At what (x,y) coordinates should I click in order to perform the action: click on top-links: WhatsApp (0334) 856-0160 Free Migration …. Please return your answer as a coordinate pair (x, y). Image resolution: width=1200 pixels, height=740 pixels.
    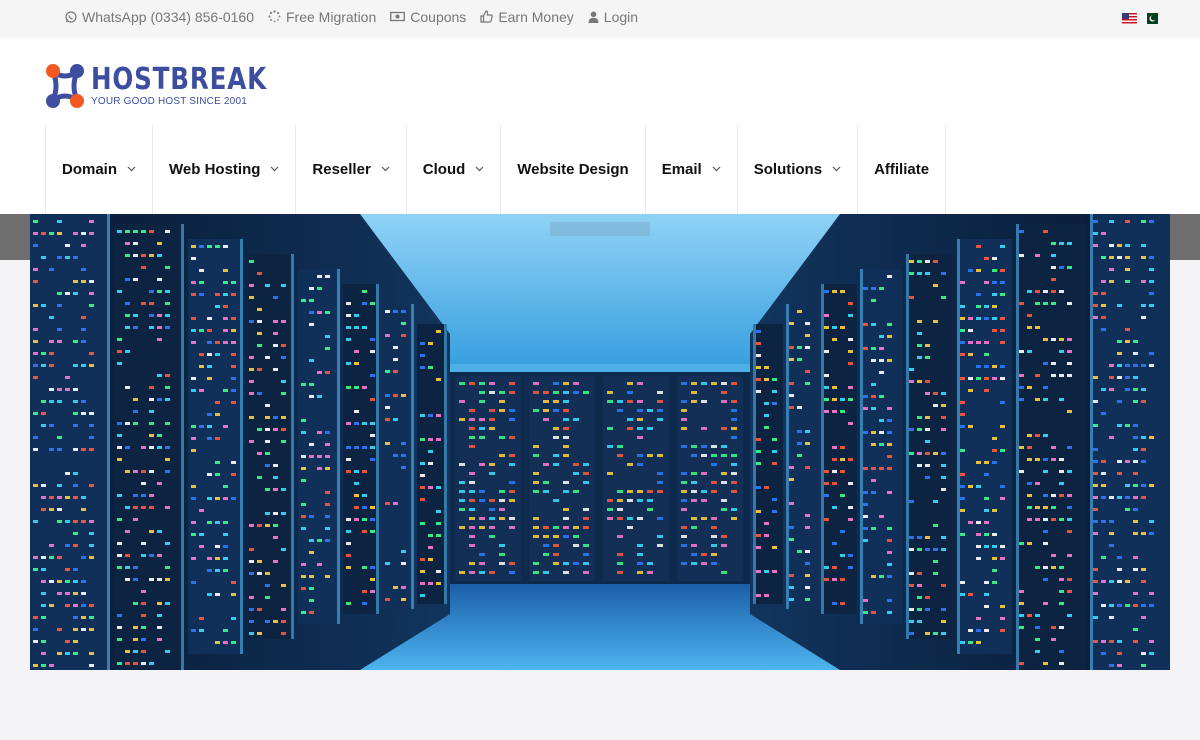
    Looking at the image, I should click on (351, 16).